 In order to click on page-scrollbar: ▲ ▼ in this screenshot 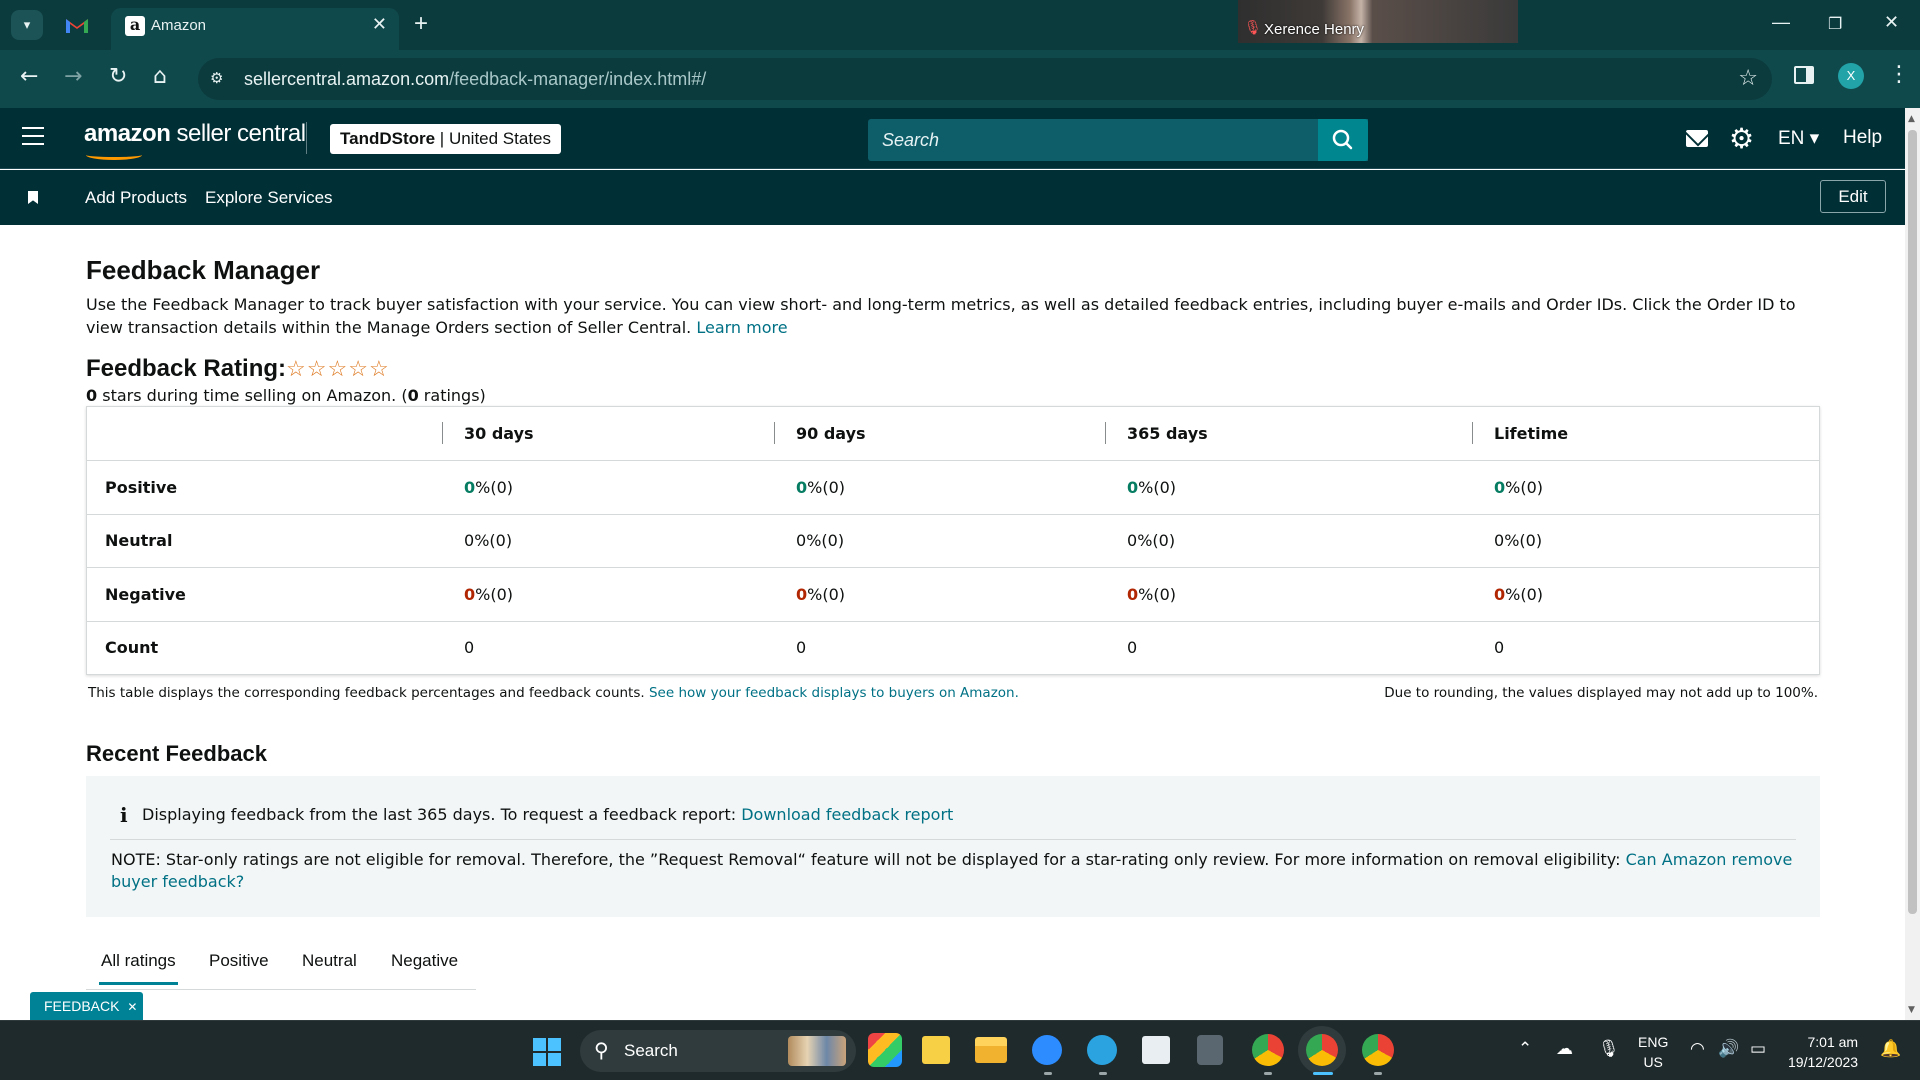, I will do `click(1912, 564)`.